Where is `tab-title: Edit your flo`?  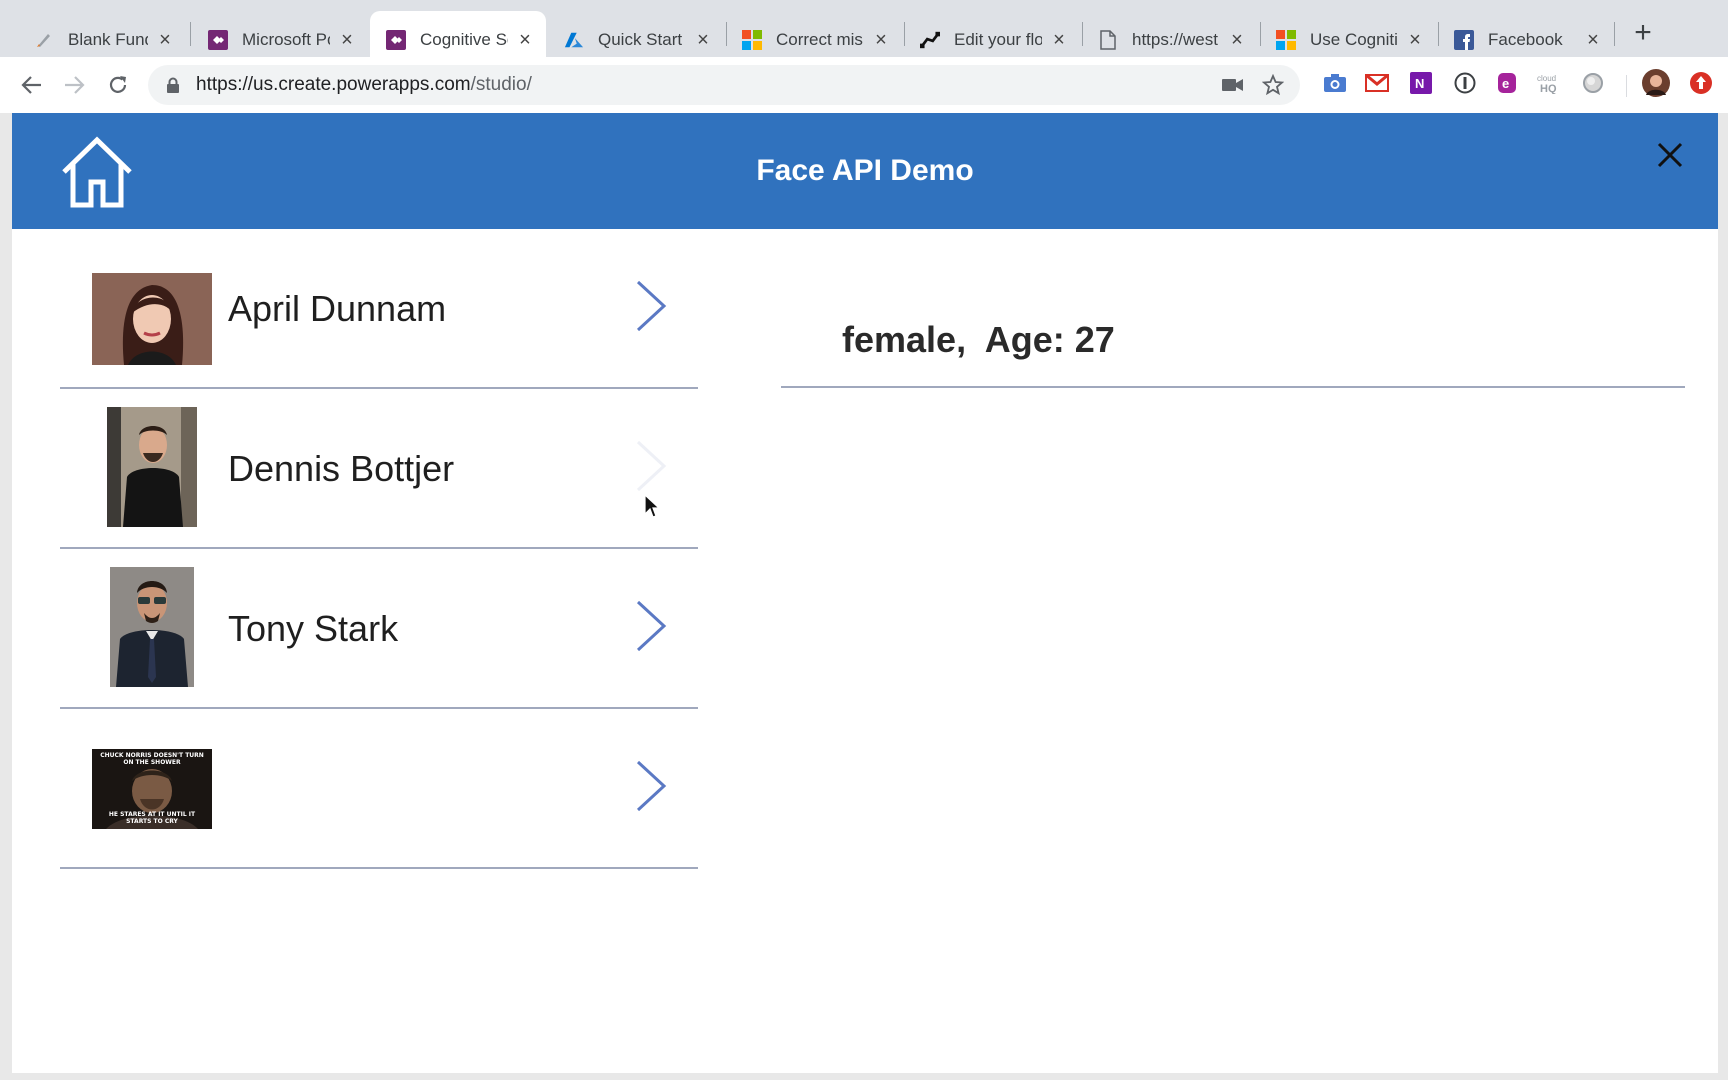 tab-title: Edit your flo is located at coordinates (998, 39).